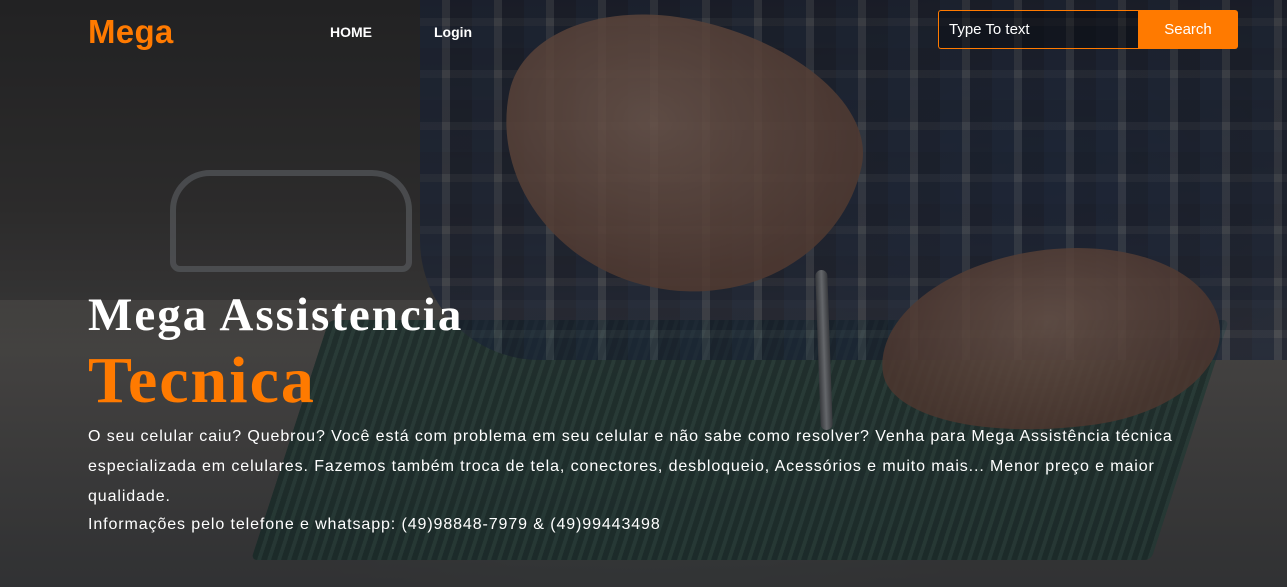 Image resolution: width=1287 pixels, height=587 pixels. I want to click on hero-title: Mega Assistencia, so click(276, 315).